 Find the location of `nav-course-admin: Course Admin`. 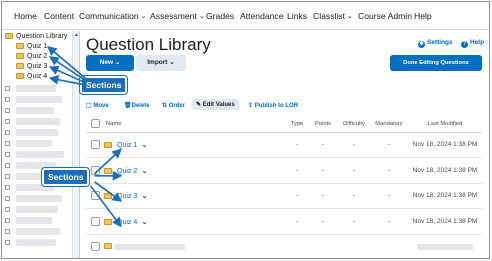

nav-course-admin: Course Admin is located at coordinates (385, 16).